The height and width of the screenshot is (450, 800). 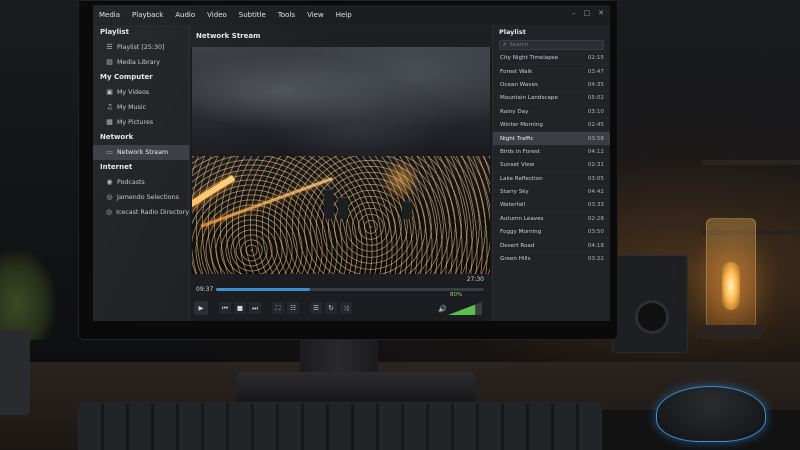 I want to click on loop-button: ↻, so click(x=331, y=308).